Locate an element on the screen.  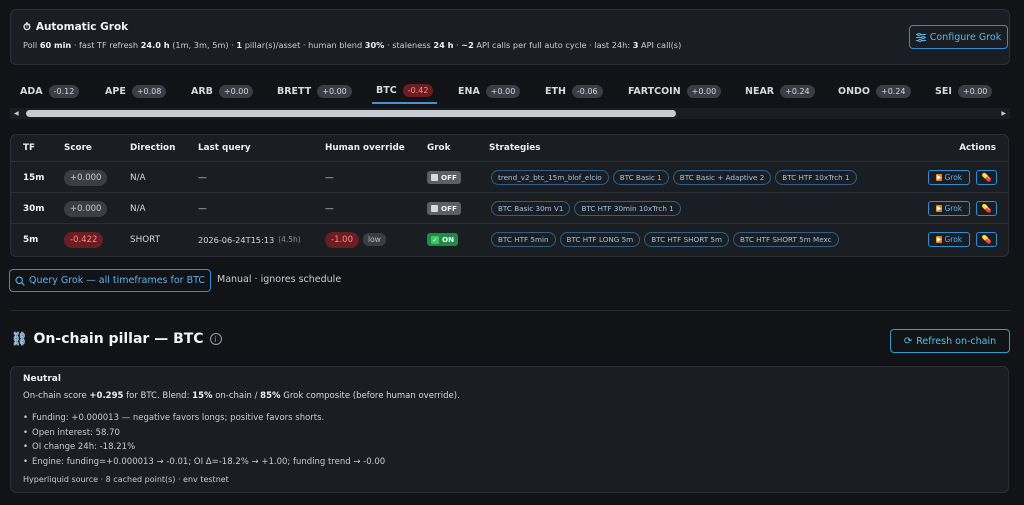
info-icon: i is located at coordinates (215, 339).